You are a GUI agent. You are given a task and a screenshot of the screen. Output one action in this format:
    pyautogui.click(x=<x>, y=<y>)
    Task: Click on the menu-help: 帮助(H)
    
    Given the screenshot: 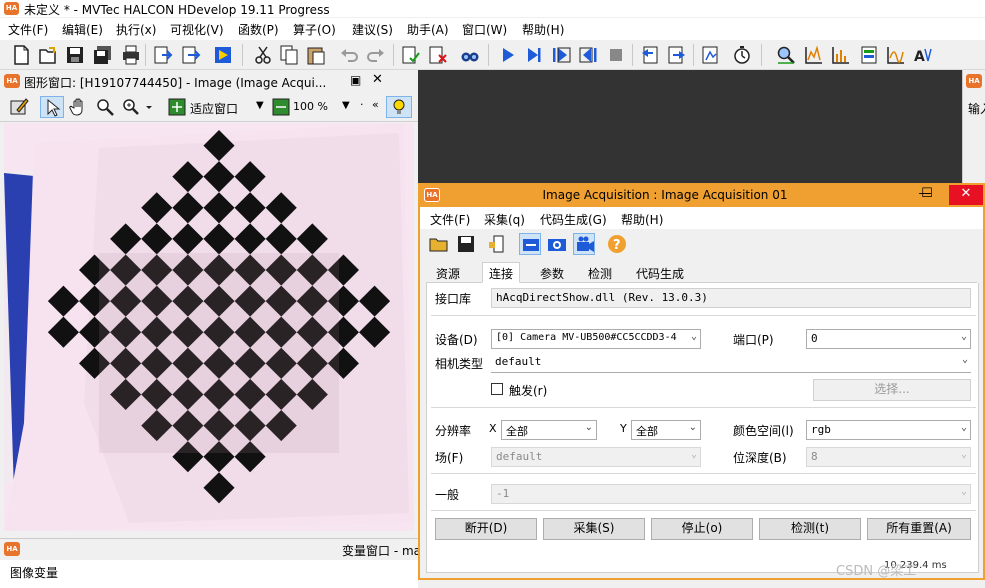 What is the action you would take?
    pyautogui.click(x=543, y=29)
    